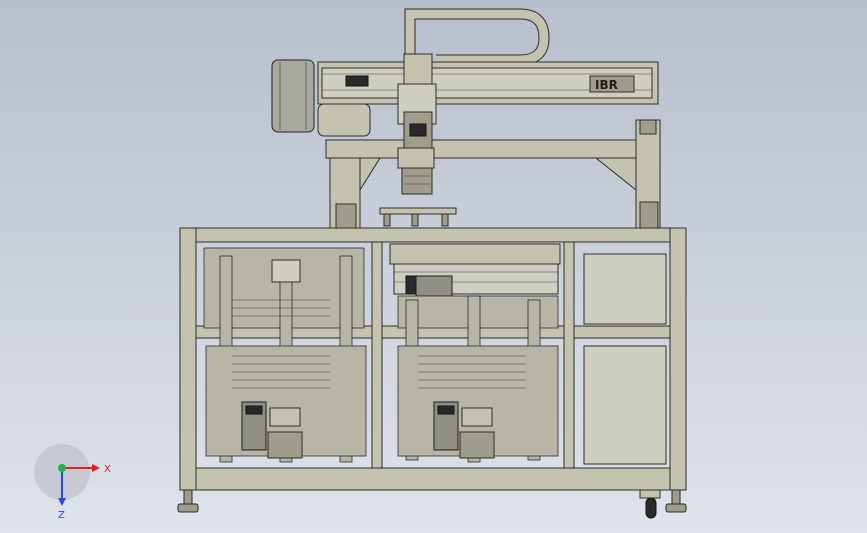  I want to click on x-axis-label: X, so click(107, 469).